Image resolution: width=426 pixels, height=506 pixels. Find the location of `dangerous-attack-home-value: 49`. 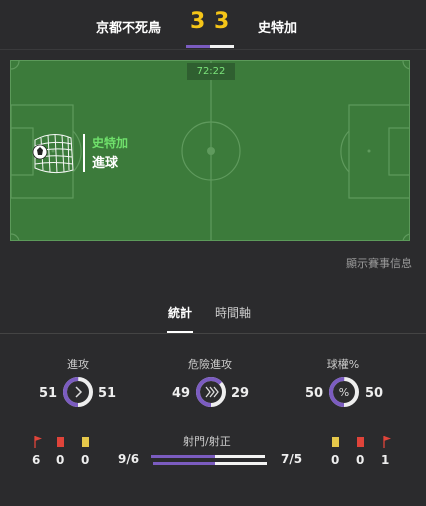

dangerous-attack-home-value: 49 is located at coordinates (181, 393).